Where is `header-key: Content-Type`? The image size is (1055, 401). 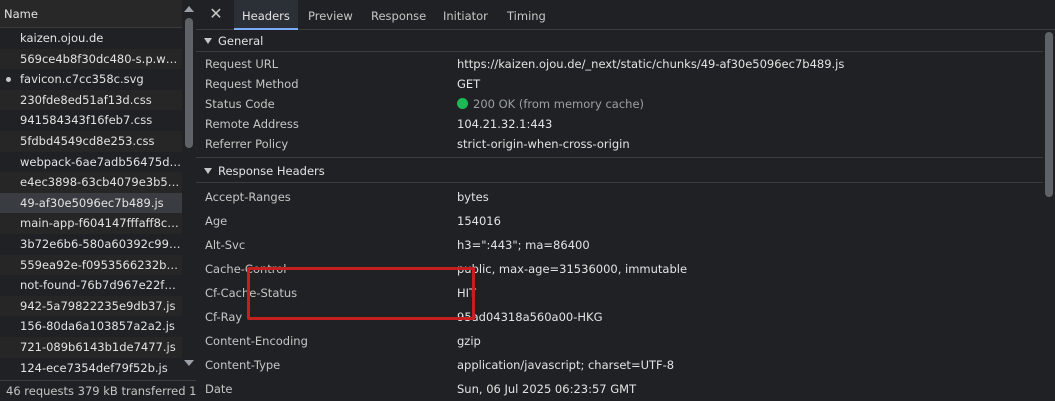 header-key: Content-Type is located at coordinates (243, 365).